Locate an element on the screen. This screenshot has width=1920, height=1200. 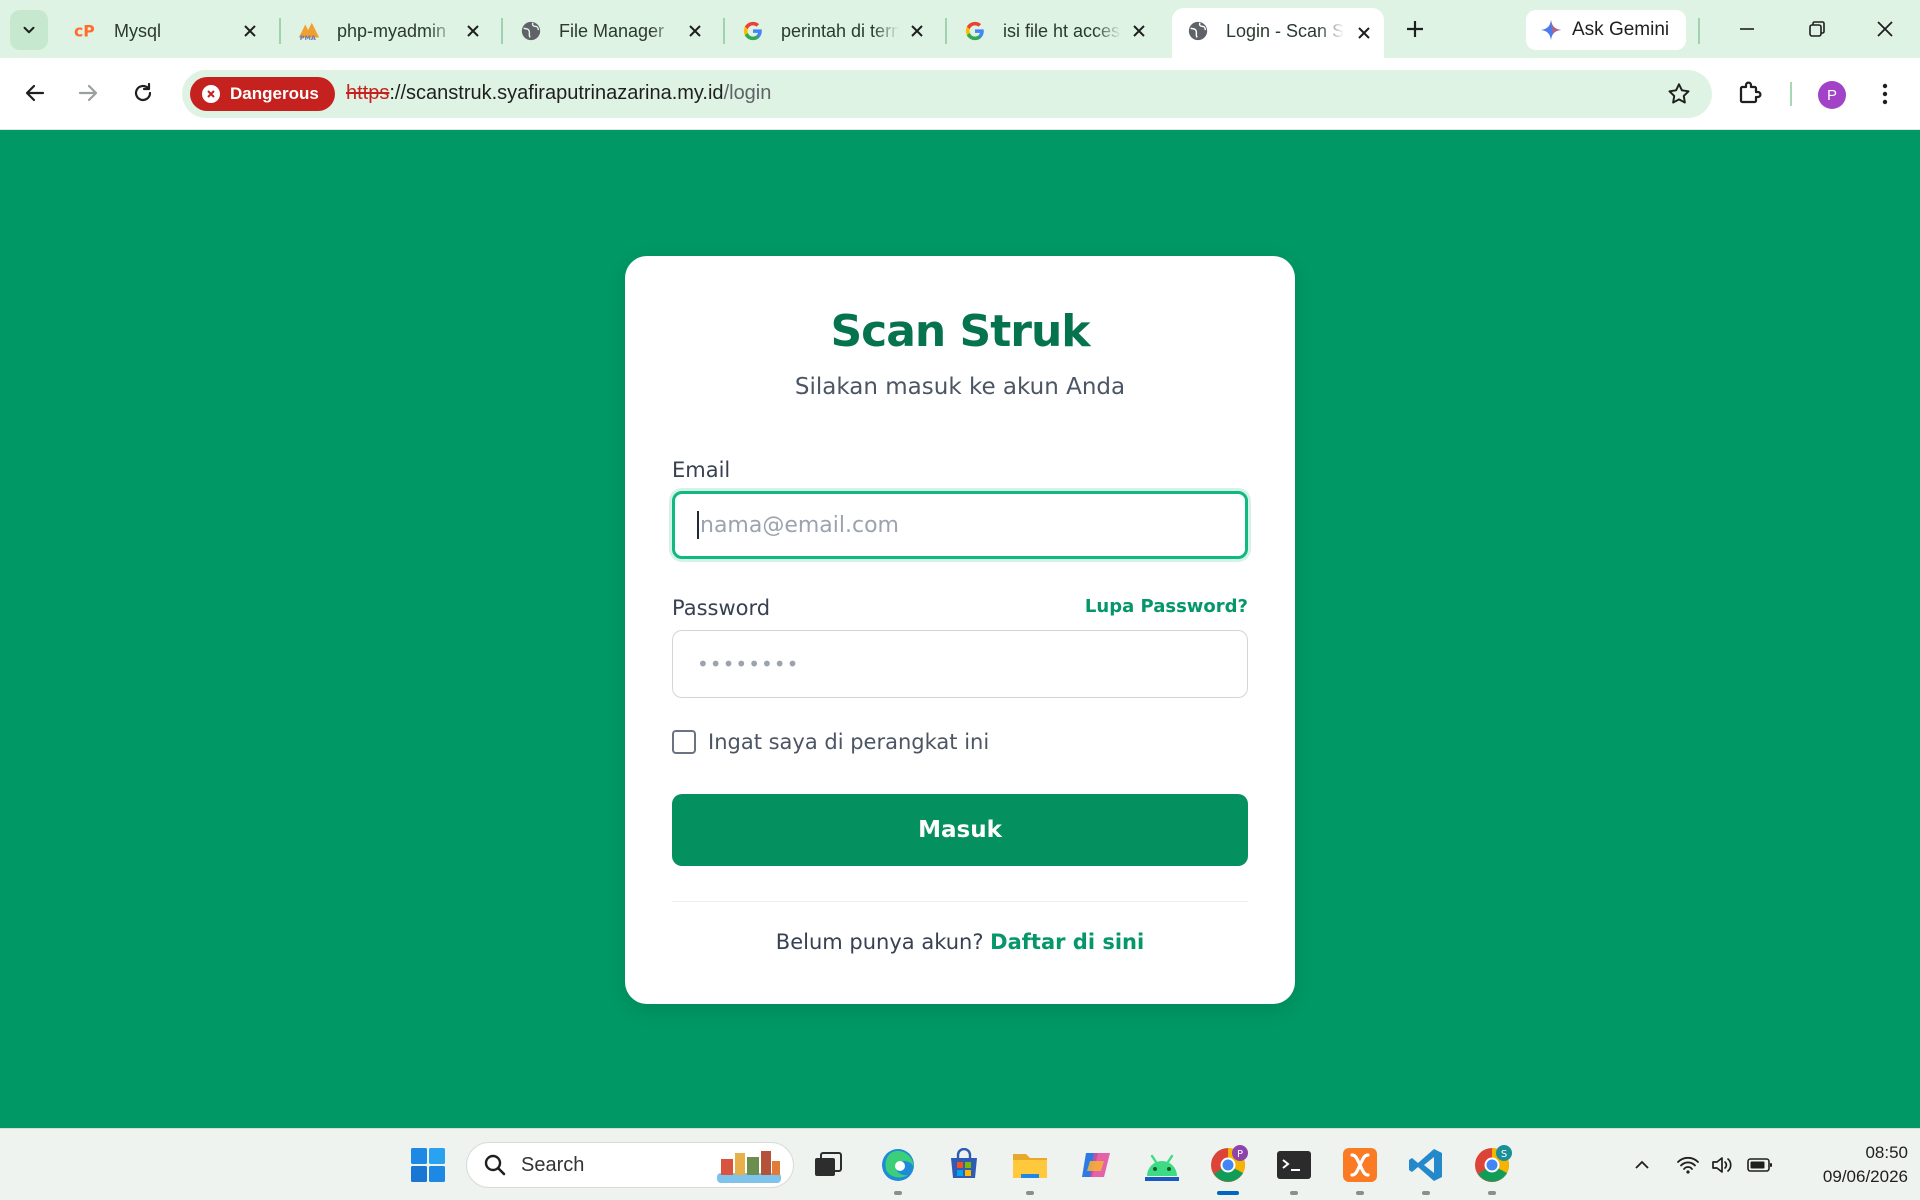
forgot-password-link: Lupa Password? is located at coordinates (1166, 606).